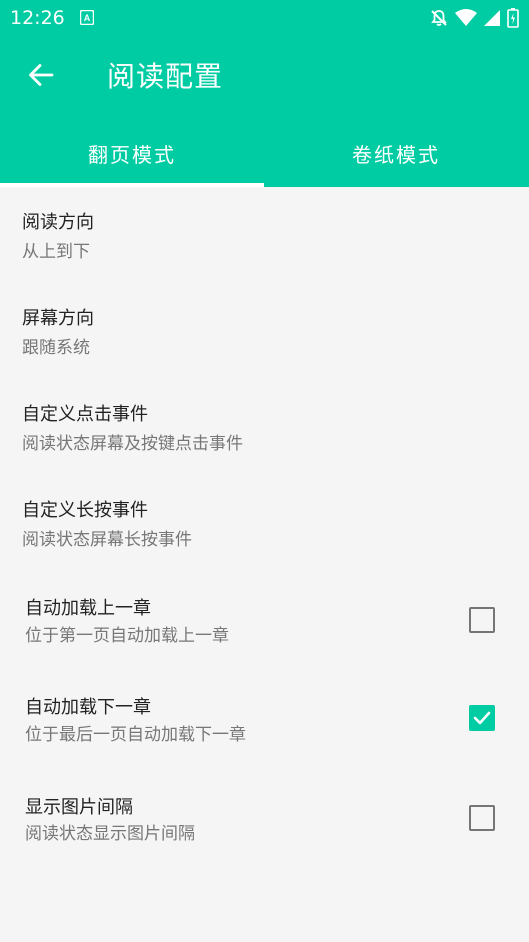 Image resolution: width=529 pixels, height=942 pixels. What do you see at coordinates (466, 20) in the screenshot?
I see `wifi-icon` at bounding box center [466, 20].